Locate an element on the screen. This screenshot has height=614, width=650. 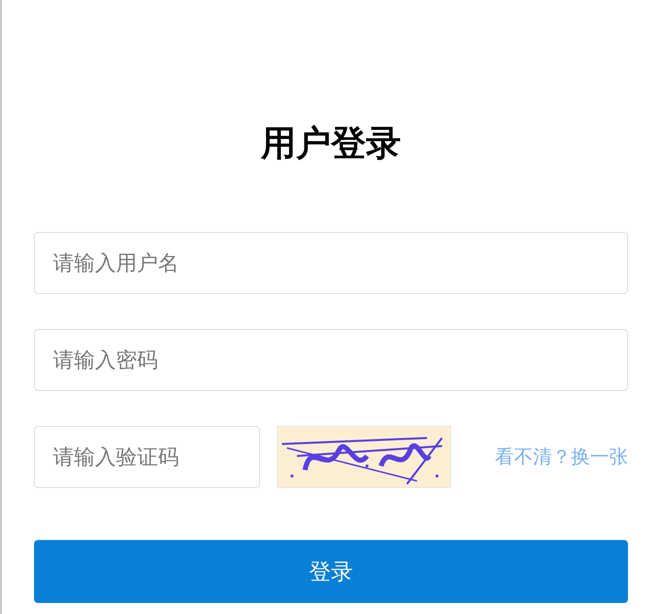
captcha-field: 请输入验证码 is located at coordinates (147, 457).